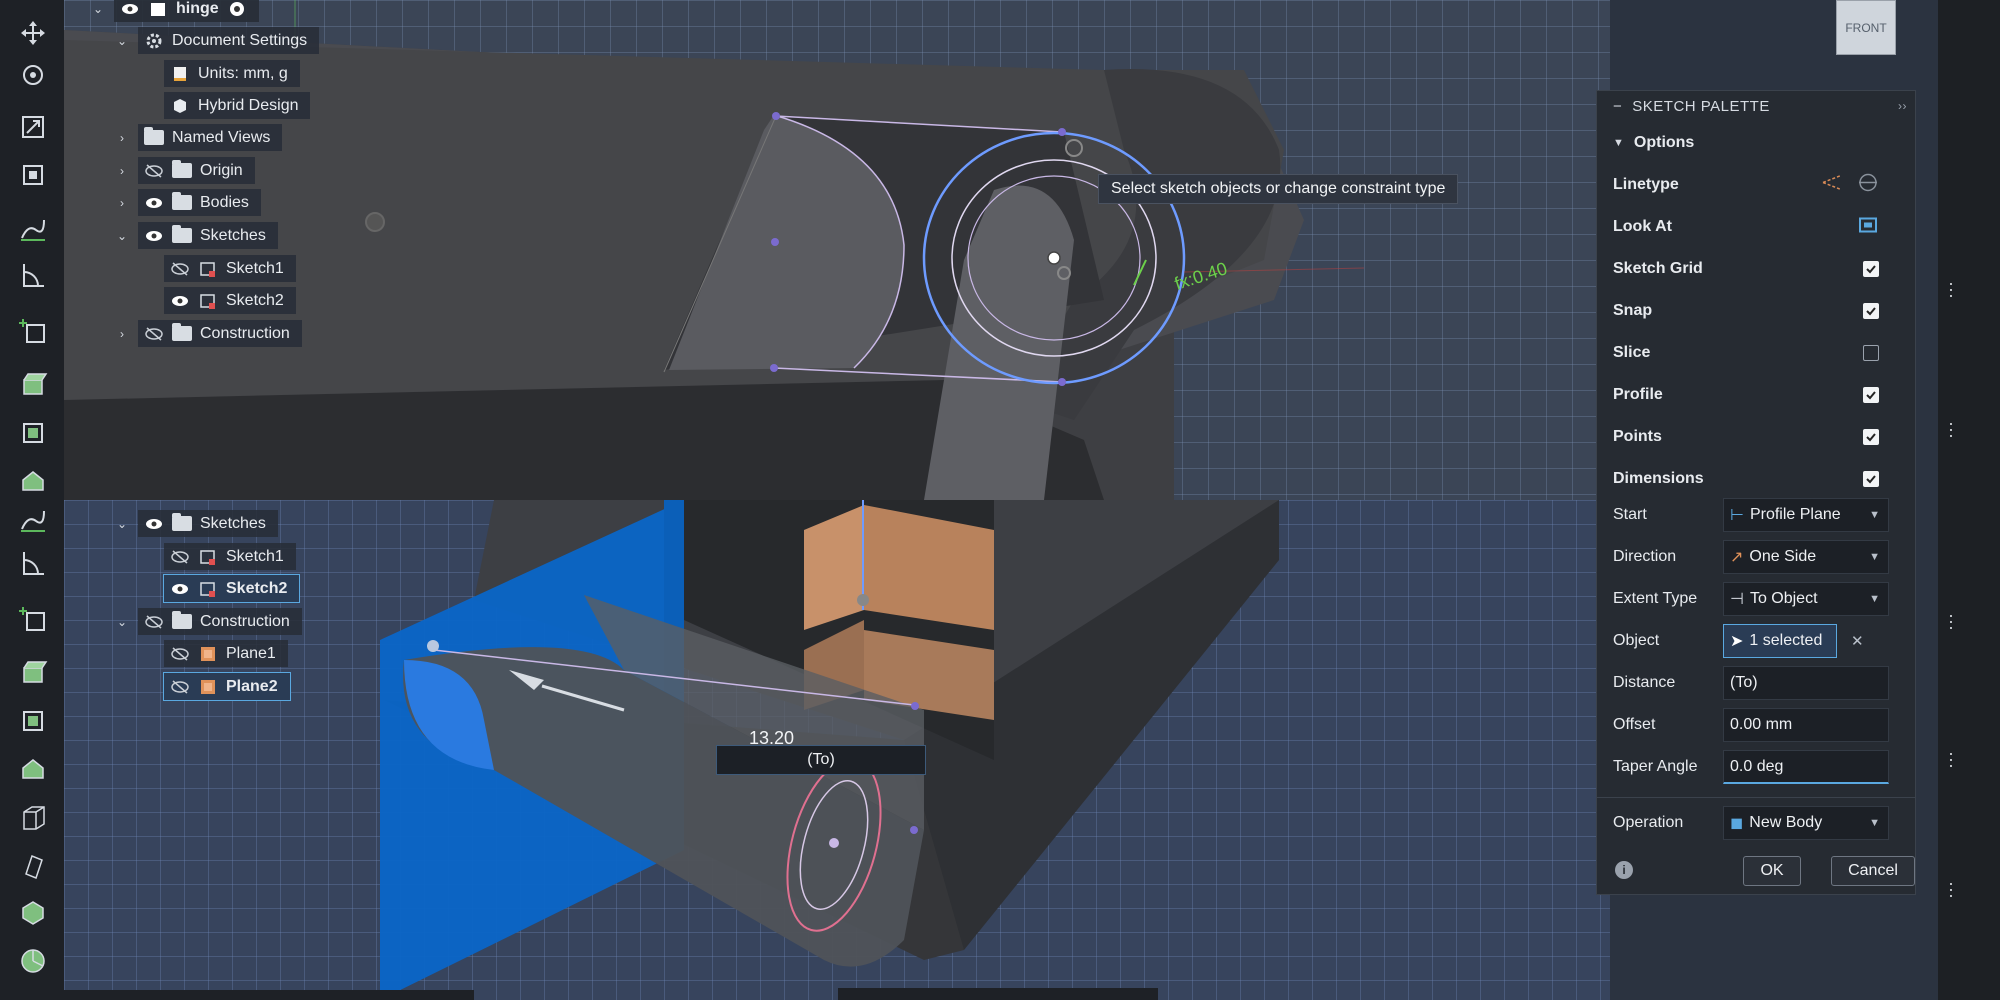 The image size is (2000, 1000). Describe the element at coordinates (1951, 621) in the screenshot. I see `more-icon-3: · · ·` at that location.